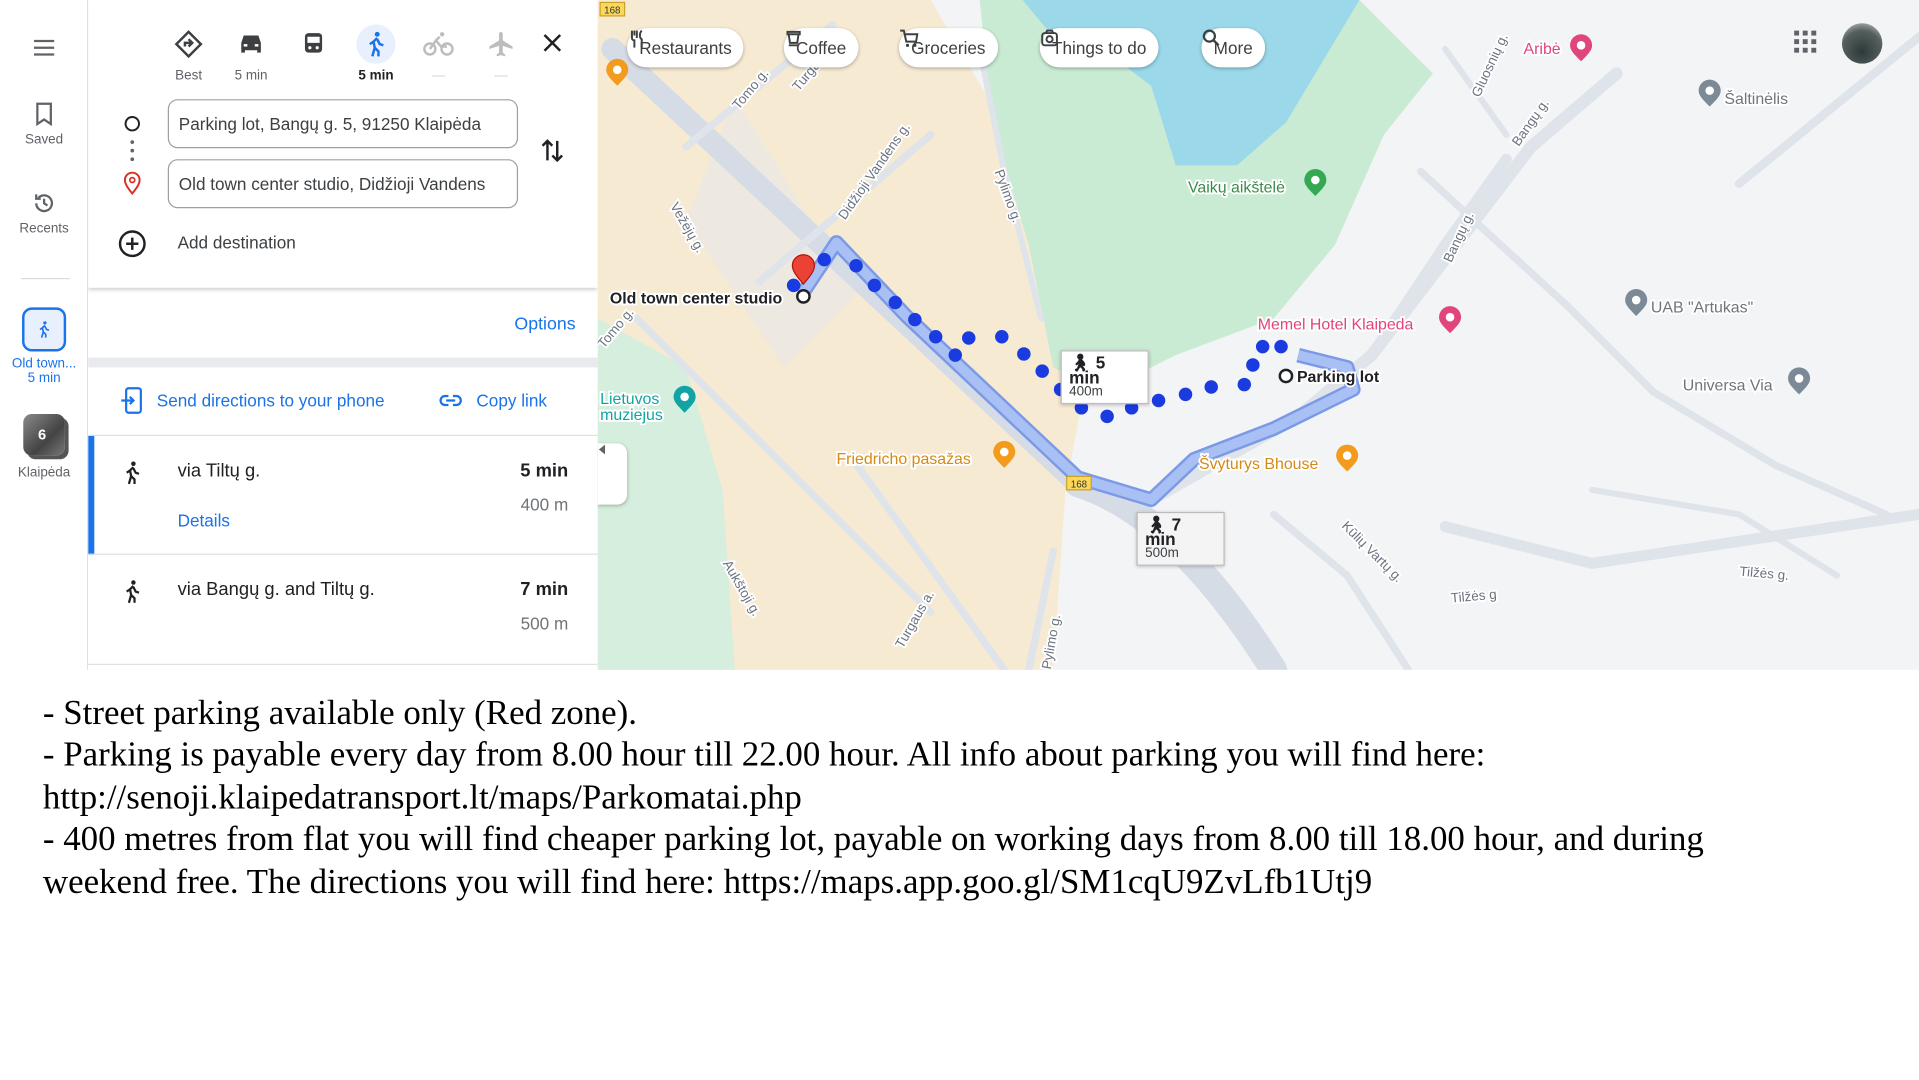  What do you see at coordinates (44, 229) in the screenshot?
I see `recents-label: Recents` at bounding box center [44, 229].